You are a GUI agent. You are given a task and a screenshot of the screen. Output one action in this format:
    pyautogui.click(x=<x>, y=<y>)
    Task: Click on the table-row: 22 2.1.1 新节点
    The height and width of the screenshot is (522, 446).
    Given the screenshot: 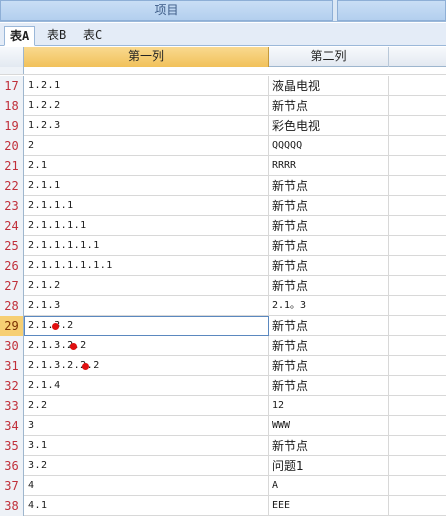 What is the action you would take?
    pyautogui.click(x=223, y=186)
    